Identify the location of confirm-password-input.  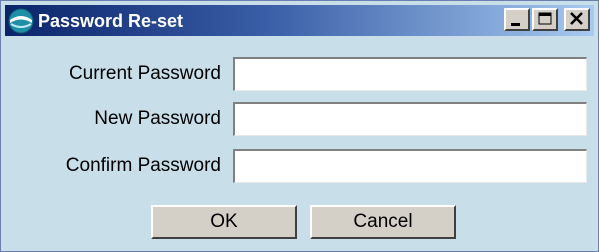
(410, 166).